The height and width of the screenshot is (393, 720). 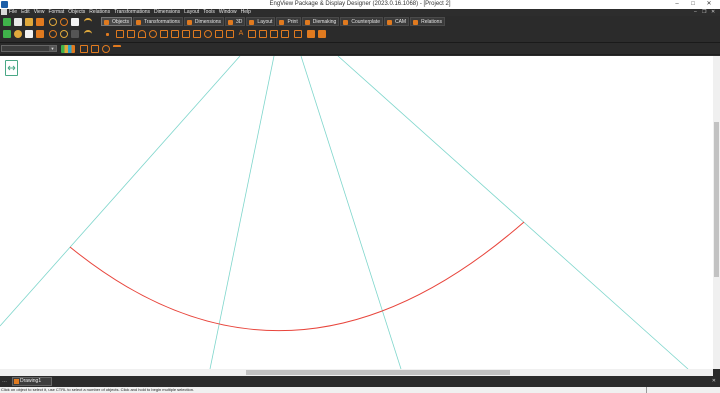 What do you see at coordinates (241, 34) in the screenshot?
I see `text-icon: A` at bounding box center [241, 34].